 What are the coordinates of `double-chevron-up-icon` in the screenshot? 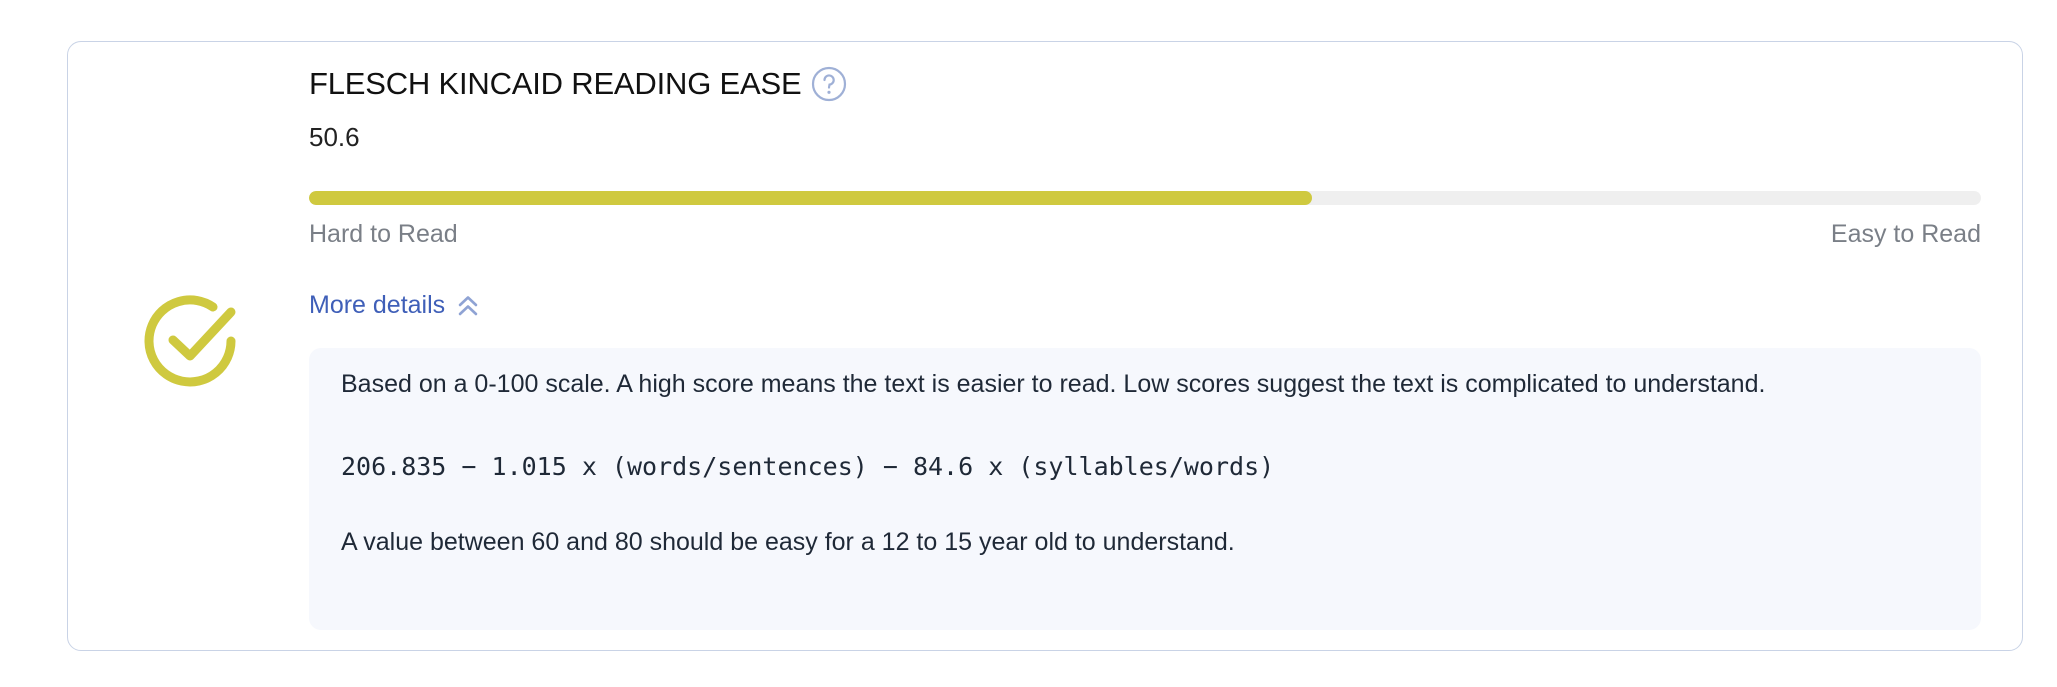 It's located at (468, 305).